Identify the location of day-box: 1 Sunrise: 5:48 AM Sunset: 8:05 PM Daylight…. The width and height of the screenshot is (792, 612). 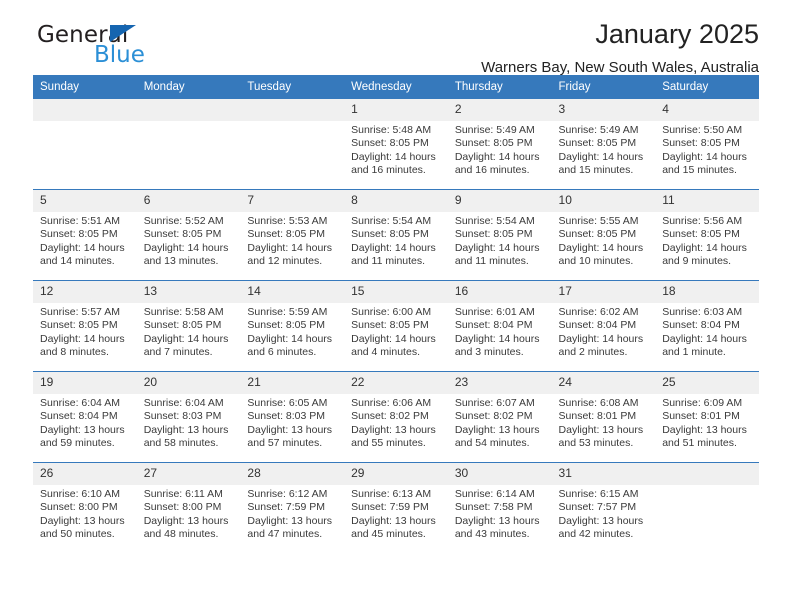
(396, 144).